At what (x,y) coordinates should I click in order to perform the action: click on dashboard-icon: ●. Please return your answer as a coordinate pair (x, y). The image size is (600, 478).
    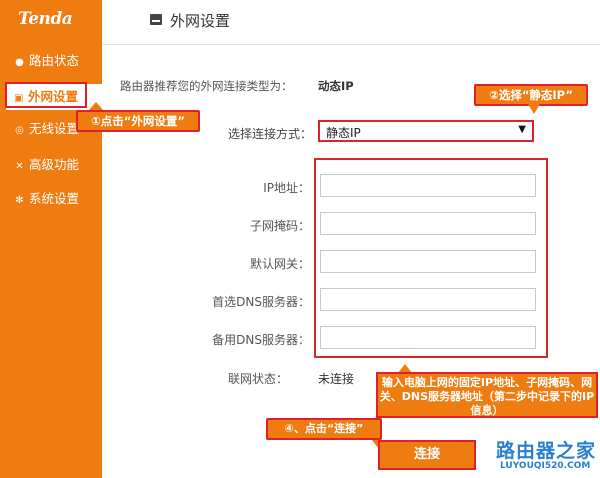
    Looking at the image, I should click on (19, 62).